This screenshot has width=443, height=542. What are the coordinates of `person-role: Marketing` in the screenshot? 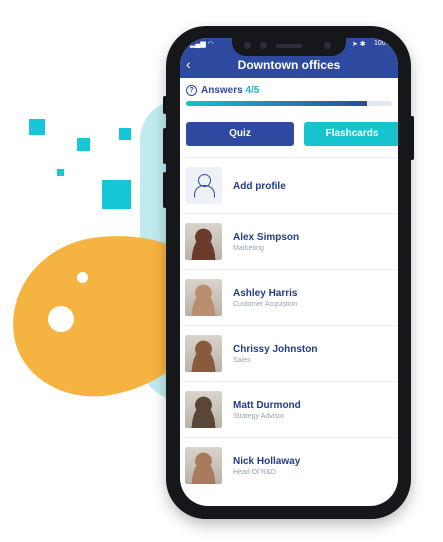 It's located at (248, 248).